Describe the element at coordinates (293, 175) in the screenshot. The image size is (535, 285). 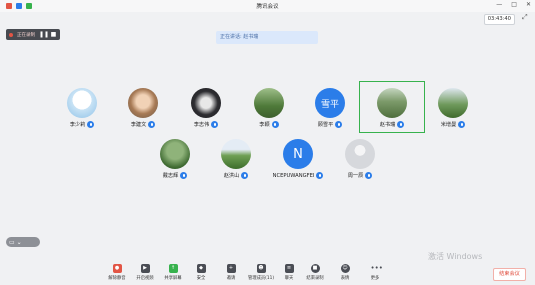
I see `participant-name: NCEPUWANGFEI` at that location.